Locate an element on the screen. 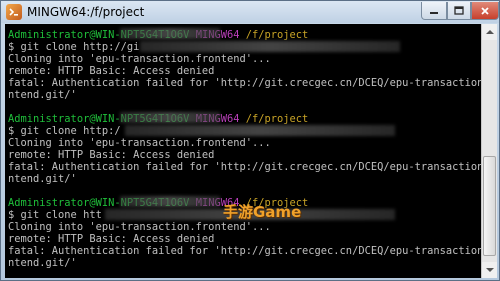  terminal-line: $ git clone htt is located at coordinates (55, 215).